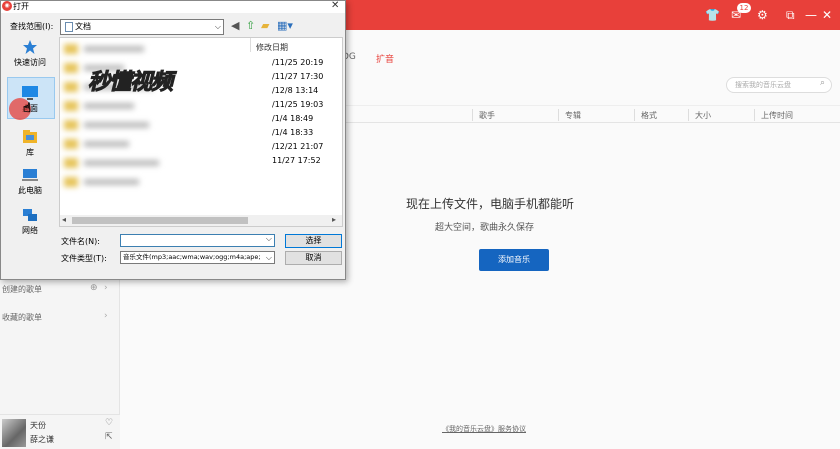  Describe the element at coordinates (487, 115) in the screenshot. I see `column-header-artist: 歌手` at that location.